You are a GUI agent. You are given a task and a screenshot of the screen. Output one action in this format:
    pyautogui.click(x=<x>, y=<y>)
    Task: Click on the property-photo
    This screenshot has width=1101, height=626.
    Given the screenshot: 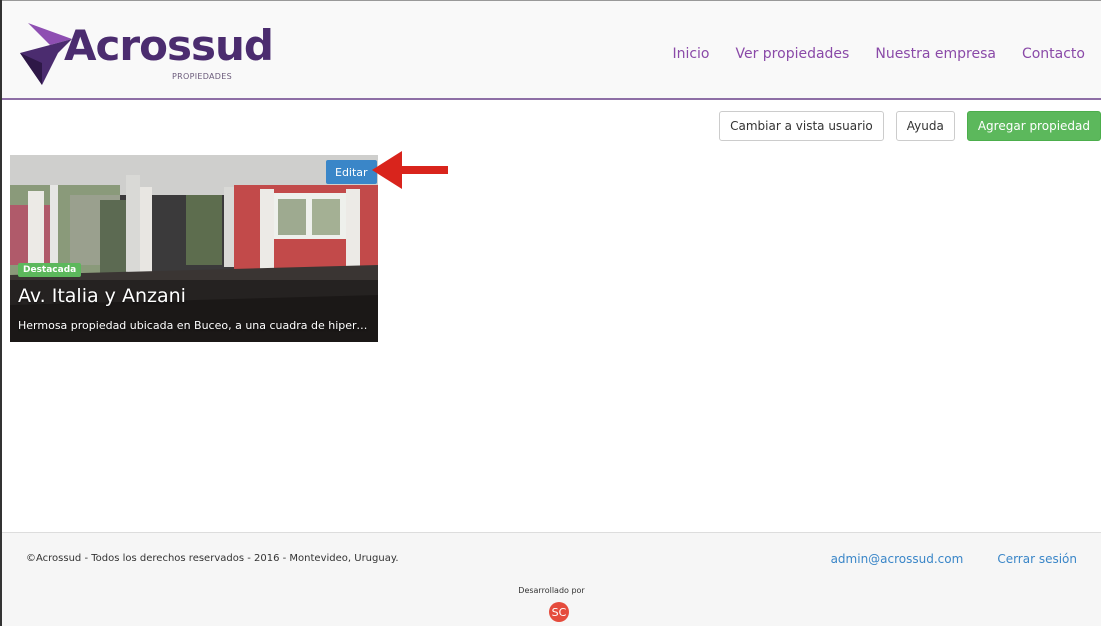 What is the action you would take?
    pyautogui.click(x=194, y=248)
    